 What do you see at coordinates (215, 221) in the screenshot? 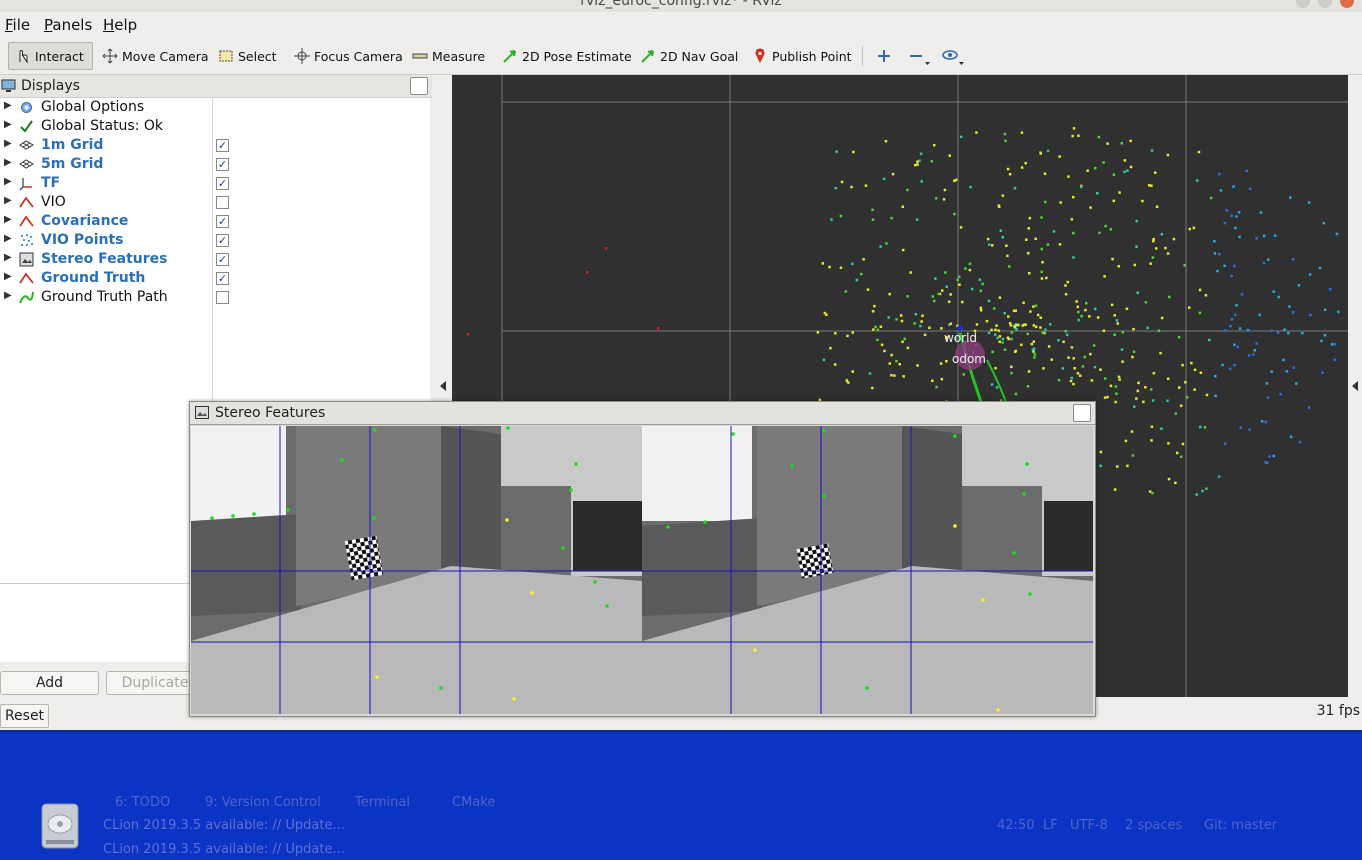
I see `display-item-covariance: ▶ Covariance ✓` at bounding box center [215, 221].